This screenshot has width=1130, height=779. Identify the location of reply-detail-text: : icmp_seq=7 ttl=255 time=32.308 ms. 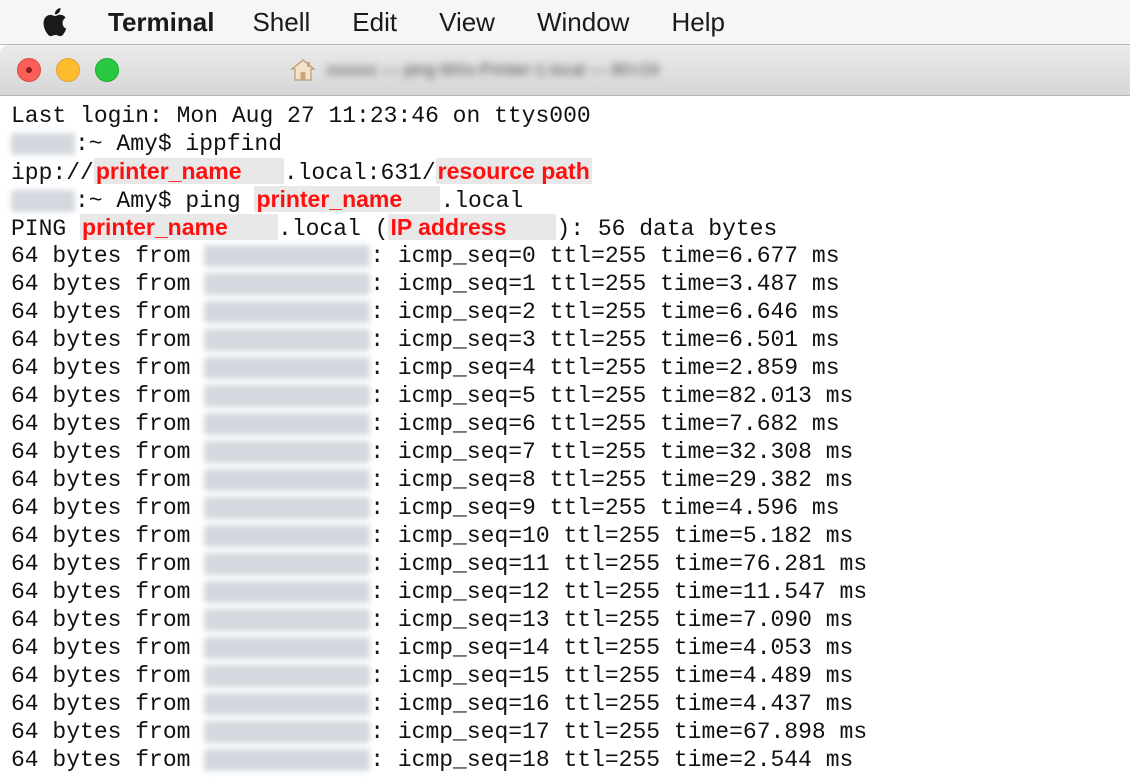
(612, 452).